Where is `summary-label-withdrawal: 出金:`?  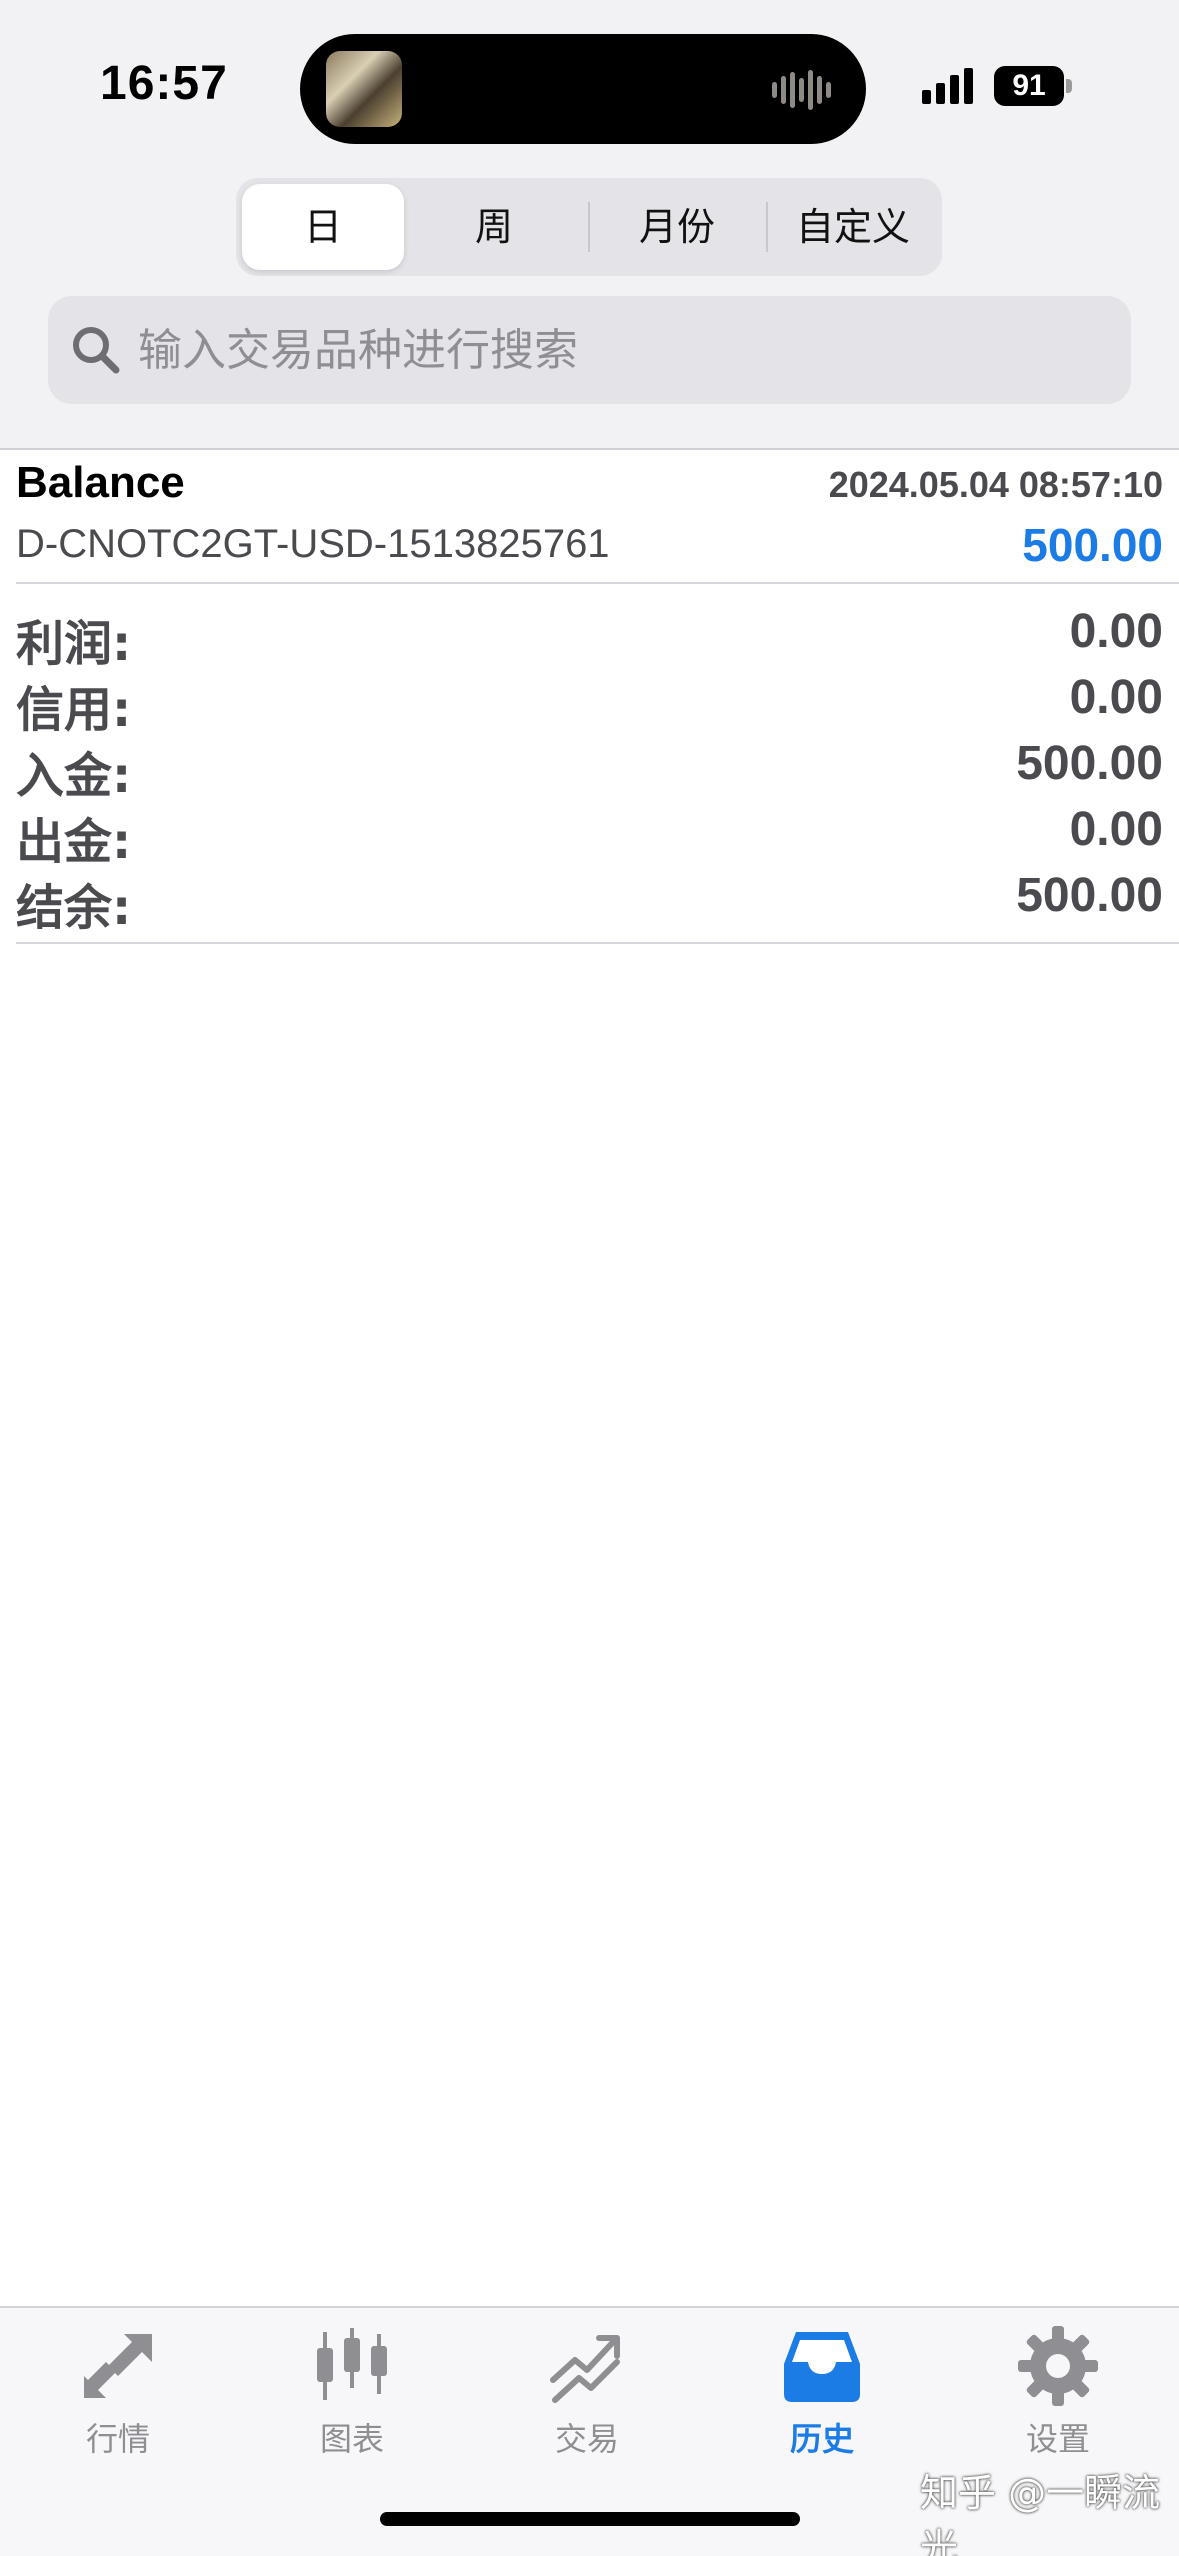
summary-label-withdrawal: 出金: is located at coordinates (74, 842).